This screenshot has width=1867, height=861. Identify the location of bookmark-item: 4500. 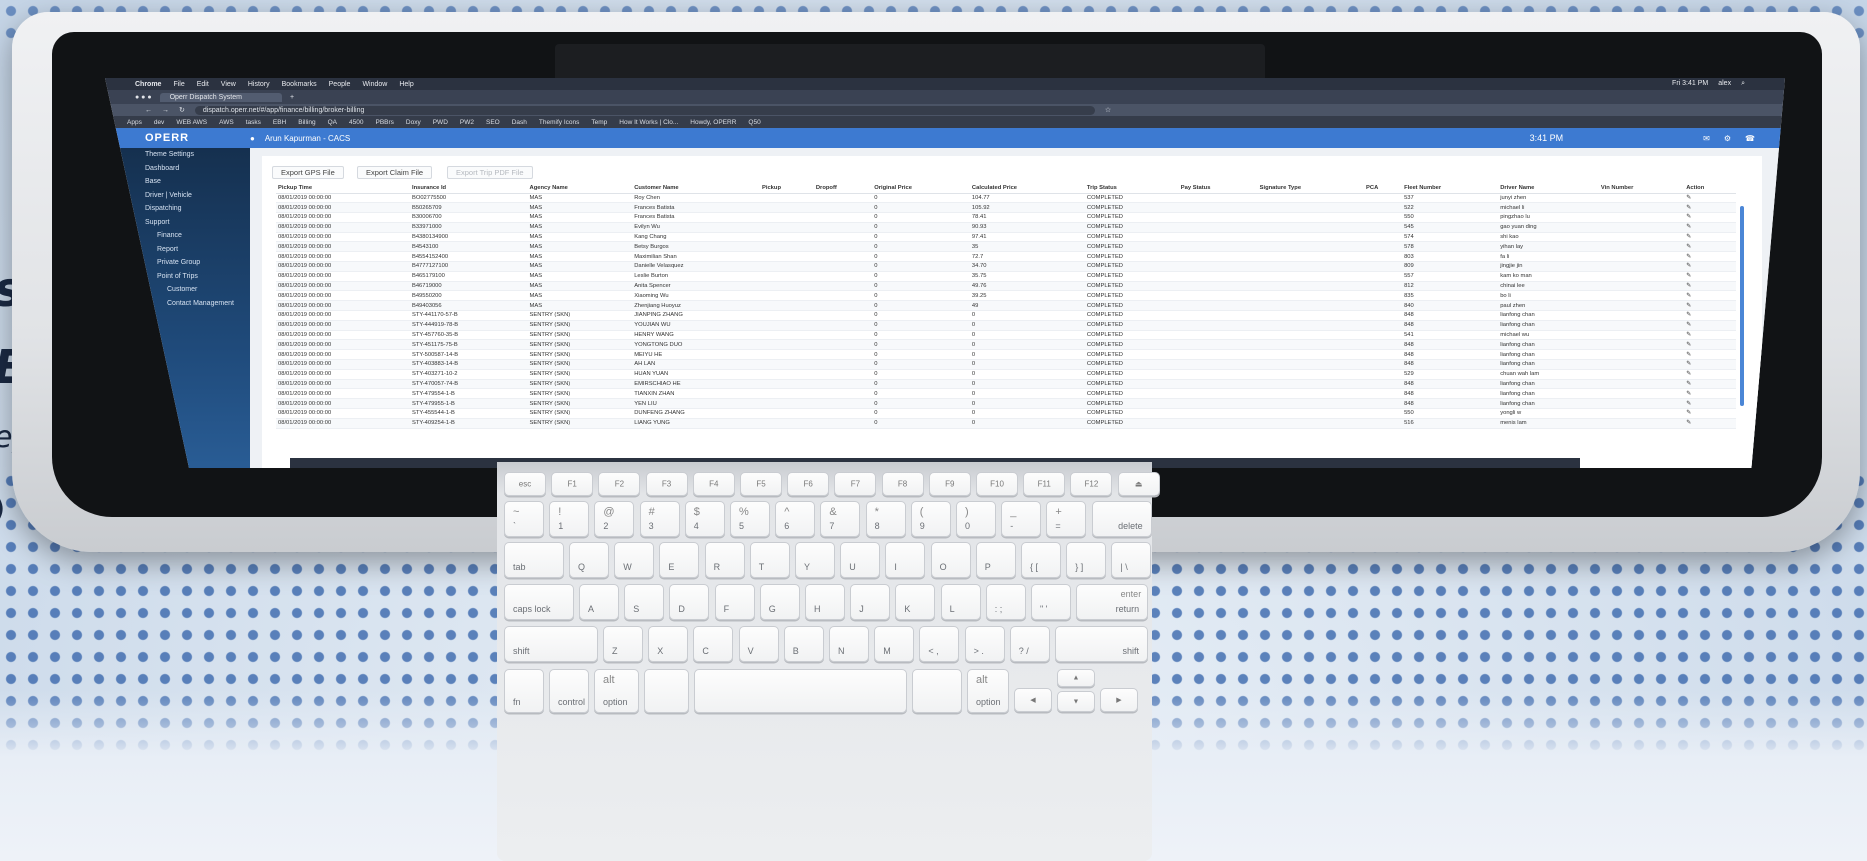
(356, 122).